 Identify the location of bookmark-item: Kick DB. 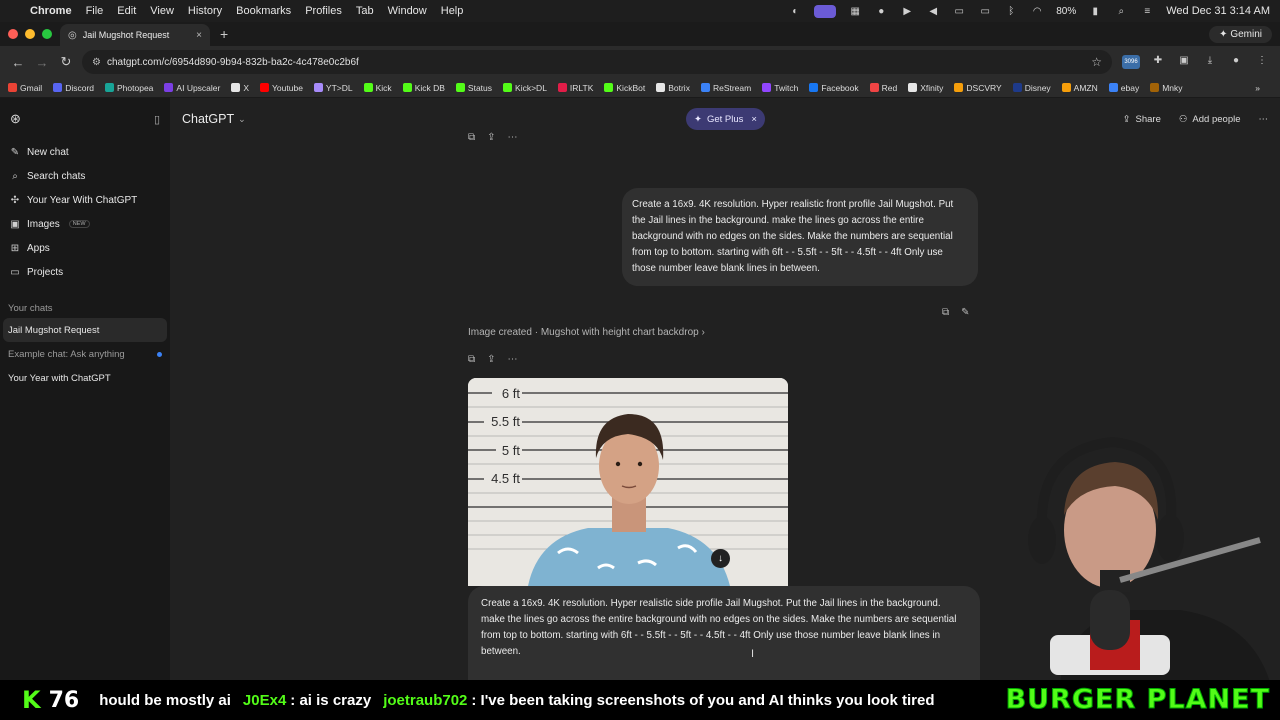
(423, 88).